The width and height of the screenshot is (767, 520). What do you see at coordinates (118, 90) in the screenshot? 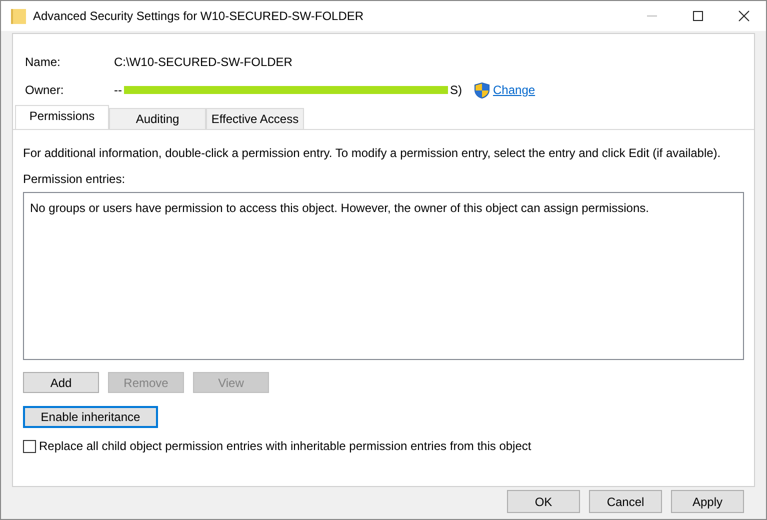
I see `owner-value: --` at bounding box center [118, 90].